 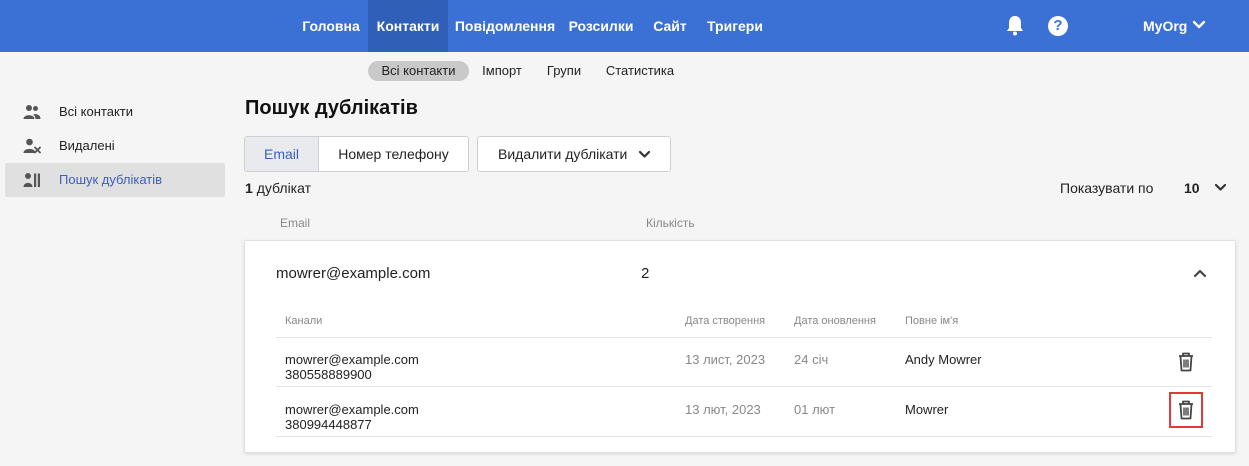 I want to click on subheader-created: Дата створення, so click(x=725, y=321).